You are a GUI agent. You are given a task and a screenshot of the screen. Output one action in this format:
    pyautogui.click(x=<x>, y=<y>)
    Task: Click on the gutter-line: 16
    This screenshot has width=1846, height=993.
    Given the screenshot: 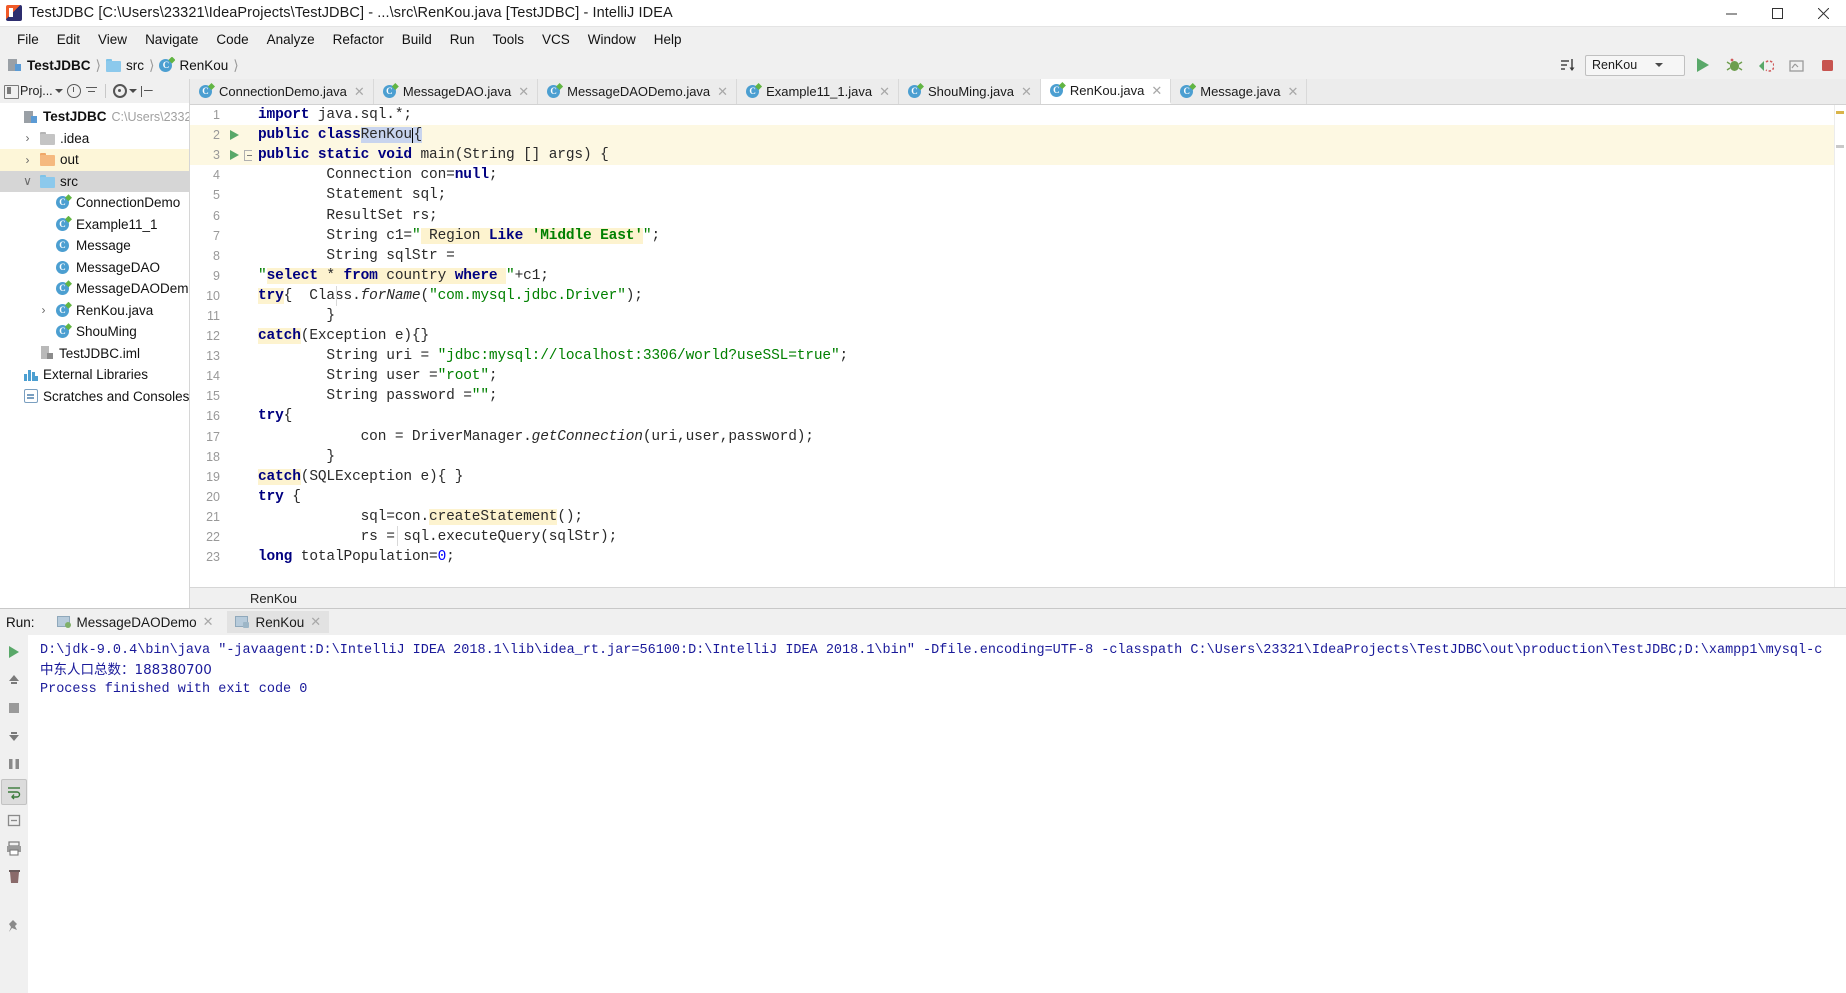 What is the action you would take?
    pyautogui.click(x=221, y=416)
    